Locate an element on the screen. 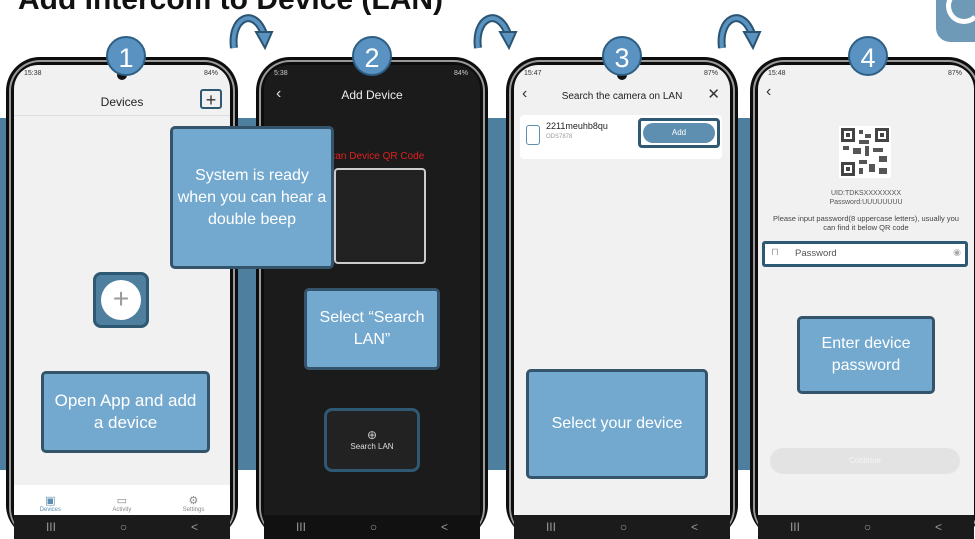  step-badge-4: 4 is located at coordinates (868, 56).